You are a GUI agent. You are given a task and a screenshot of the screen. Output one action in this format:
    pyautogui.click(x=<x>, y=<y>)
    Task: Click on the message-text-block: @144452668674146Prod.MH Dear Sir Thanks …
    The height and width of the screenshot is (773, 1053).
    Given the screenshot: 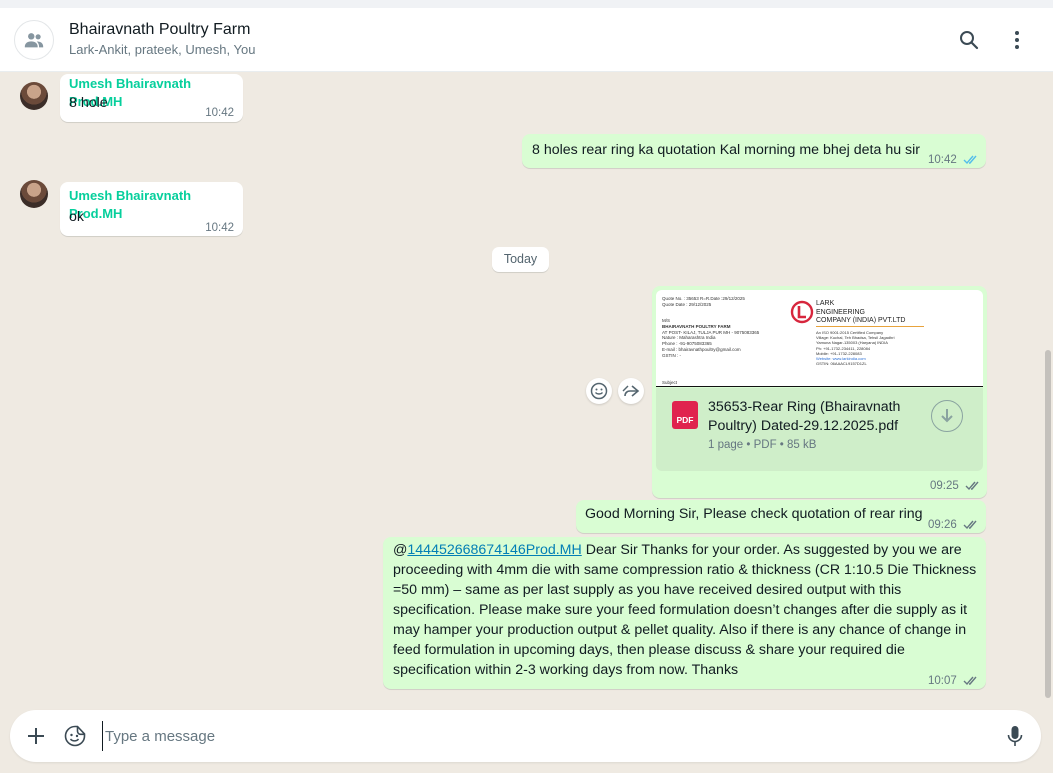 What is the action you would take?
    pyautogui.click(x=686, y=610)
    